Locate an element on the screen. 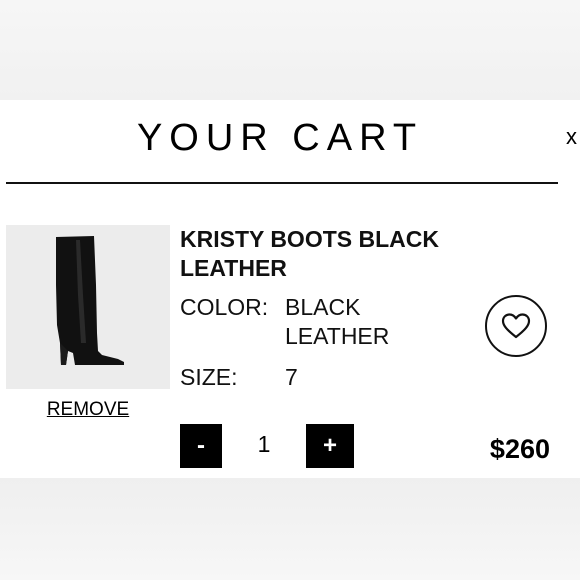  item-price: $260 is located at coordinates (519, 449).